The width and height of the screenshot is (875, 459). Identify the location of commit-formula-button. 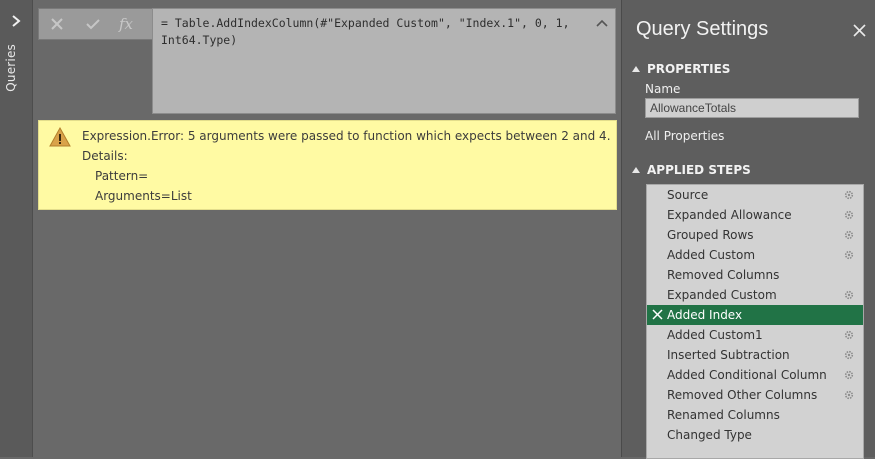
(93, 24).